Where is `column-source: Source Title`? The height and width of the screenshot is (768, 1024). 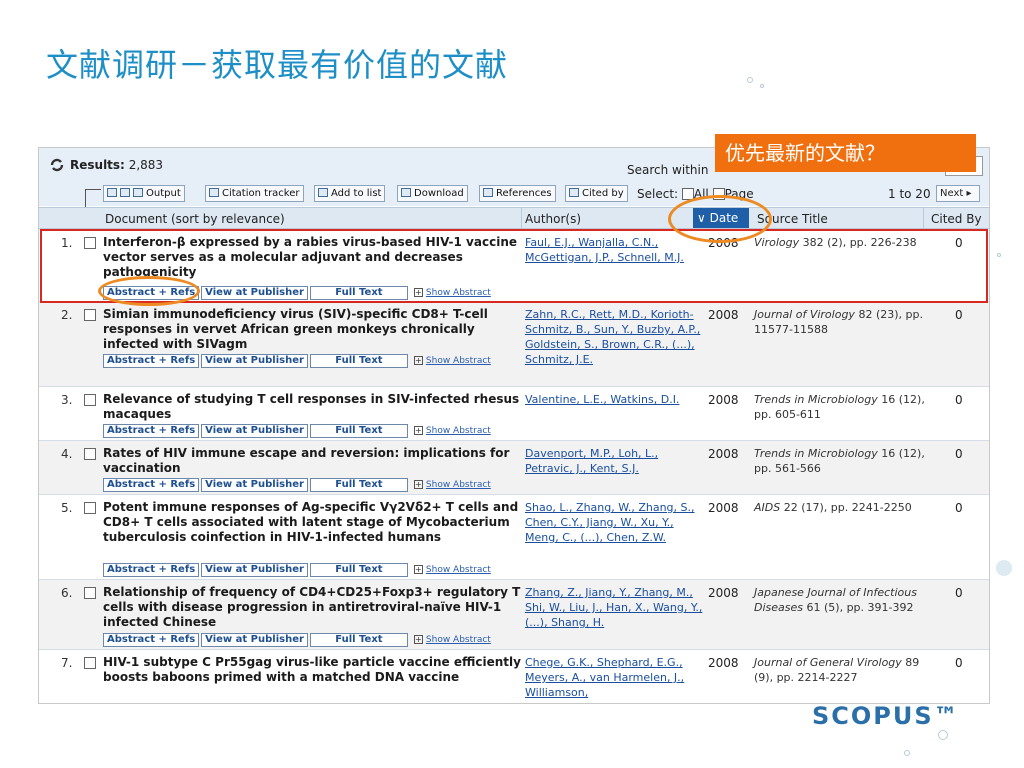 column-source: Source Title is located at coordinates (792, 219).